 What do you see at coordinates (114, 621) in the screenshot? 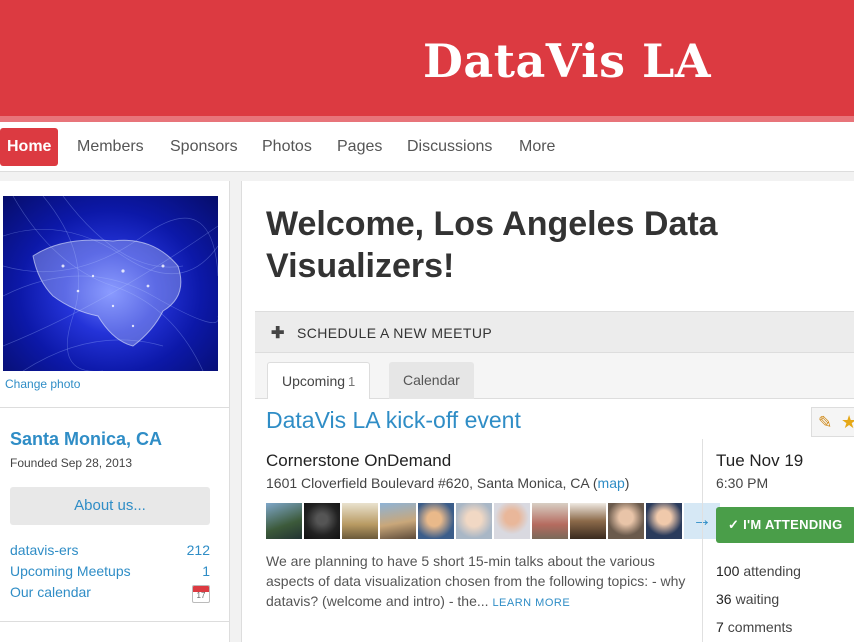
I see `sidebar-divider-bottom` at bounding box center [114, 621].